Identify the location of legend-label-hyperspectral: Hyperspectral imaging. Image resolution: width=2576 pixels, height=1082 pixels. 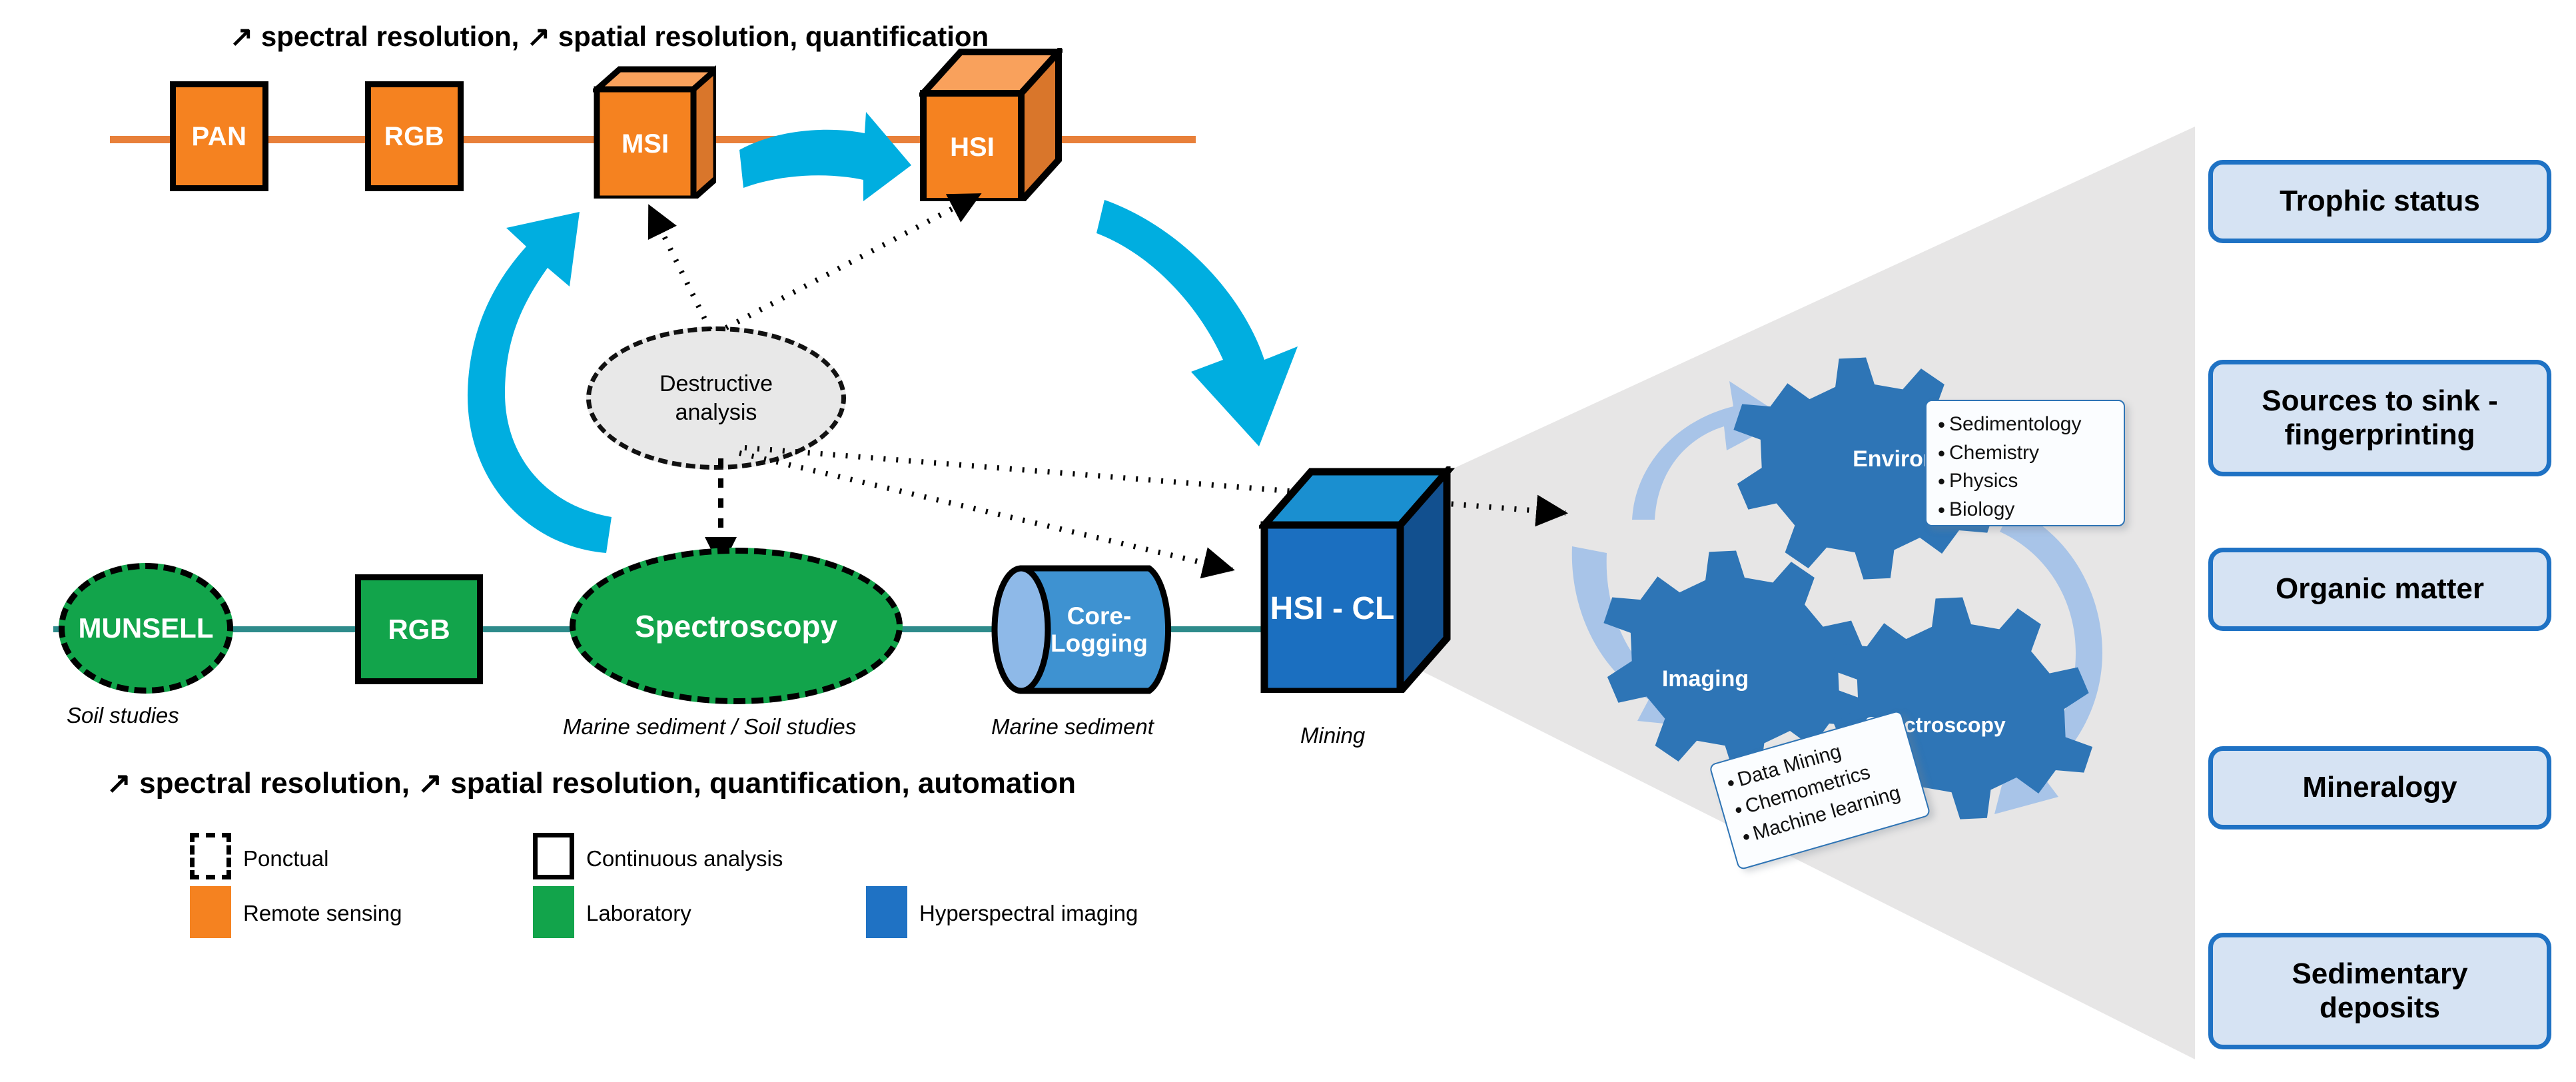
(1029, 913).